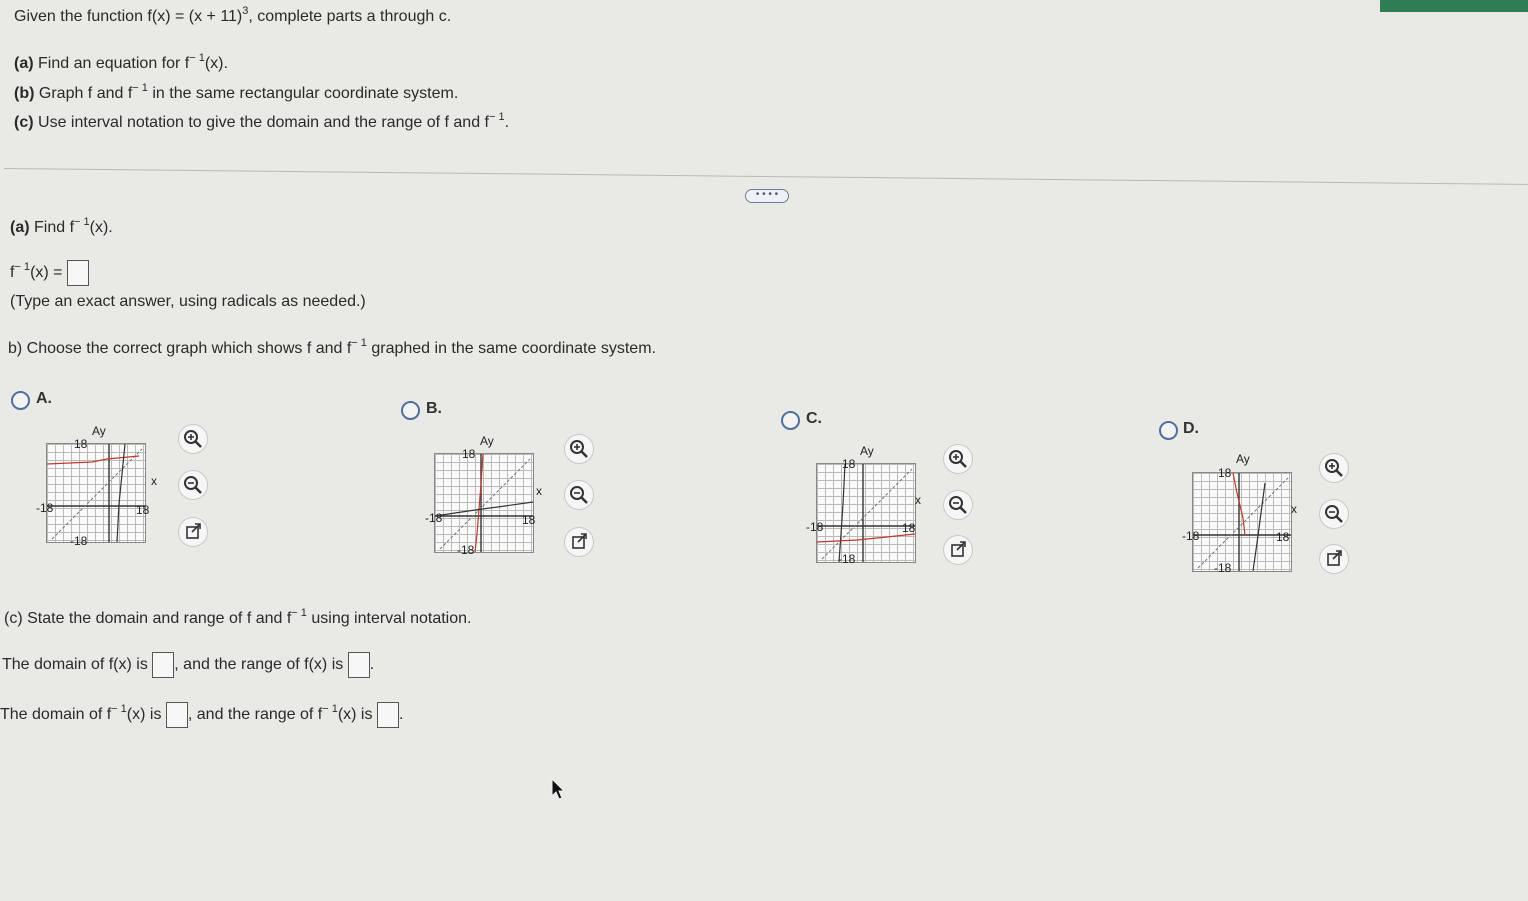 The width and height of the screenshot is (1528, 901). I want to click on option-d-zoom-in-icon, so click(1334, 468).